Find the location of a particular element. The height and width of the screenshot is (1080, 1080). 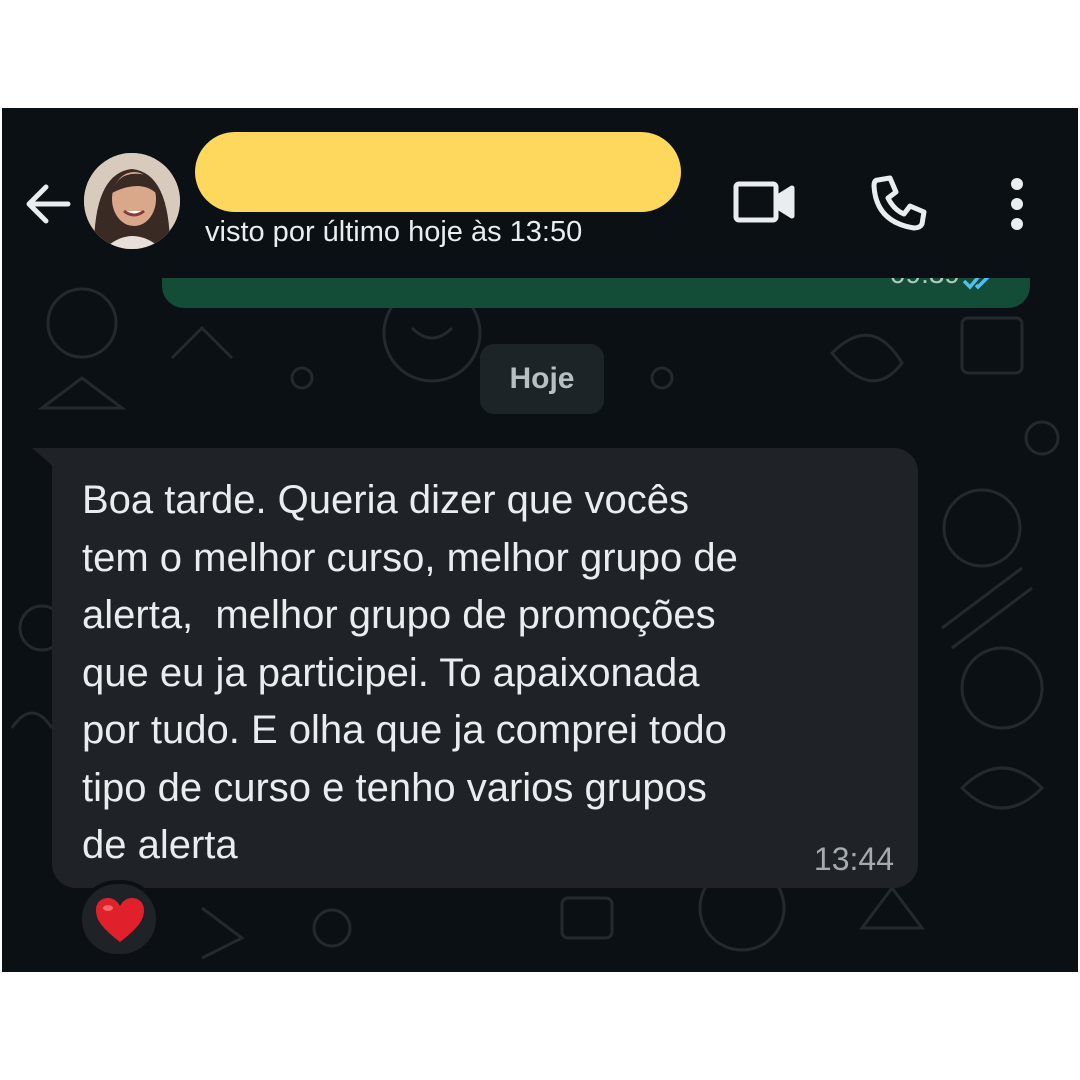

contact-avatar is located at coordinates (132, 201).